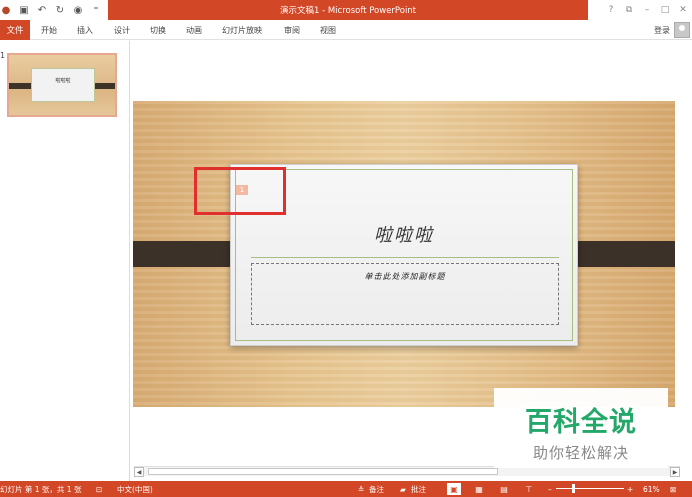 The width and height of the screenshot is (692, 497). What do you see at coordinates (675, 472) in the screenshot?
I see `scroll-right-arrow-icon: ▶` at bounding box center [675, 472].